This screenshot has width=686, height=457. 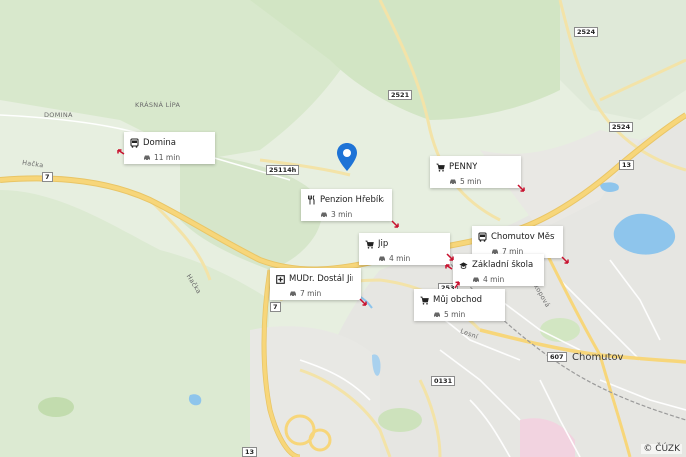 What do you see at coordinates (342, 214) in the screenshot?
I see `poi-travel-time: 3 min` at bounding box center [342, 214].